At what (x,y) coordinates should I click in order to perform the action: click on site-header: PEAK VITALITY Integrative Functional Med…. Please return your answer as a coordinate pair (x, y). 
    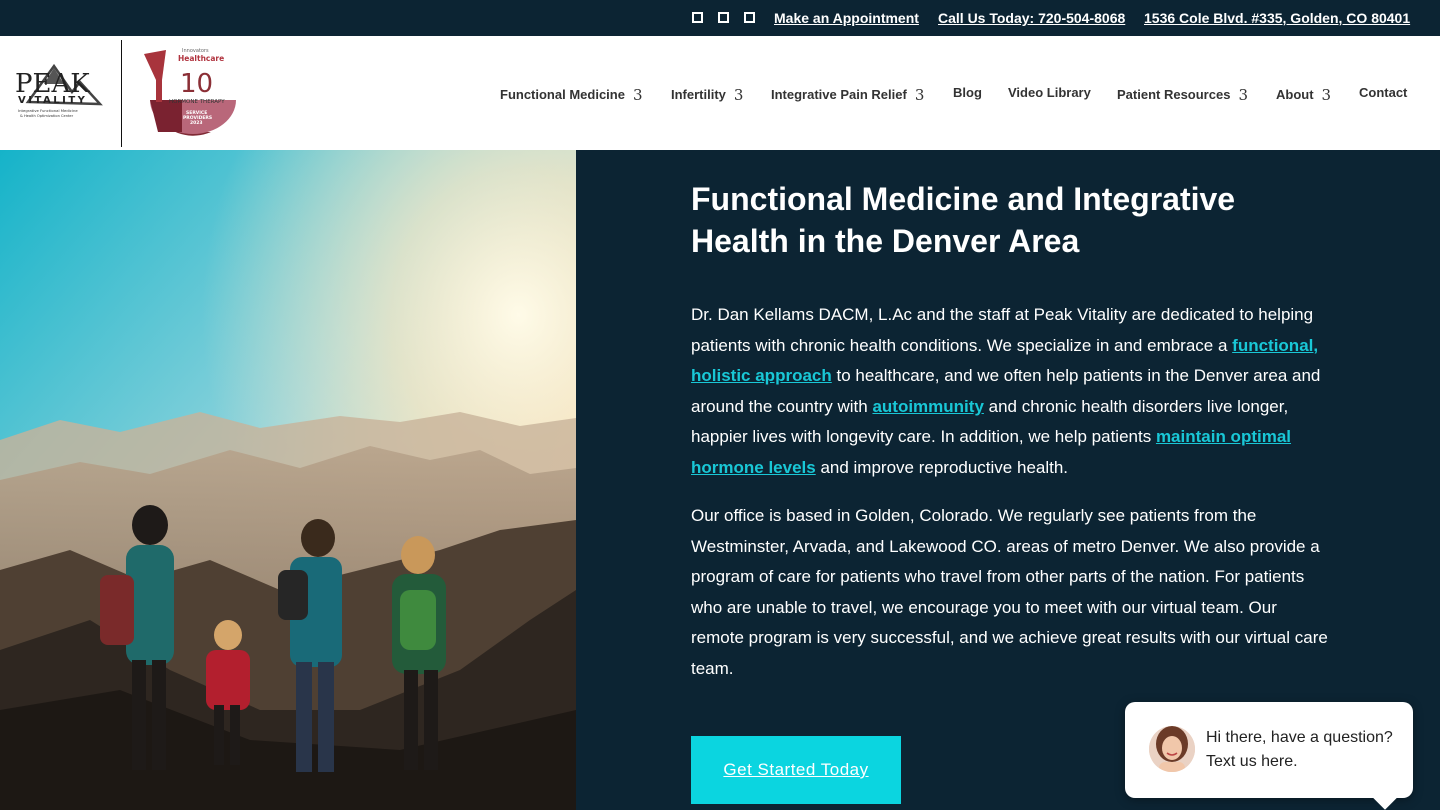
    Looking at the image, I should click on (720, 93).